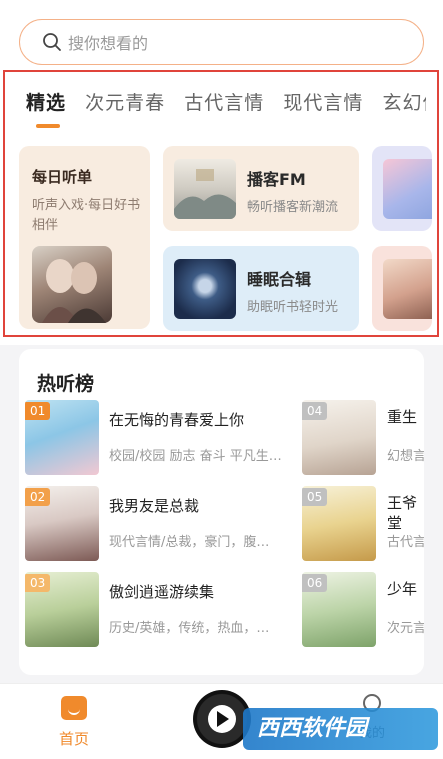 Image resolution: width=443 pixels, height=759 pixels. Describe the element at coordinates (315, 497) in the screenshot. I see `rank-badge: 05` at that location.